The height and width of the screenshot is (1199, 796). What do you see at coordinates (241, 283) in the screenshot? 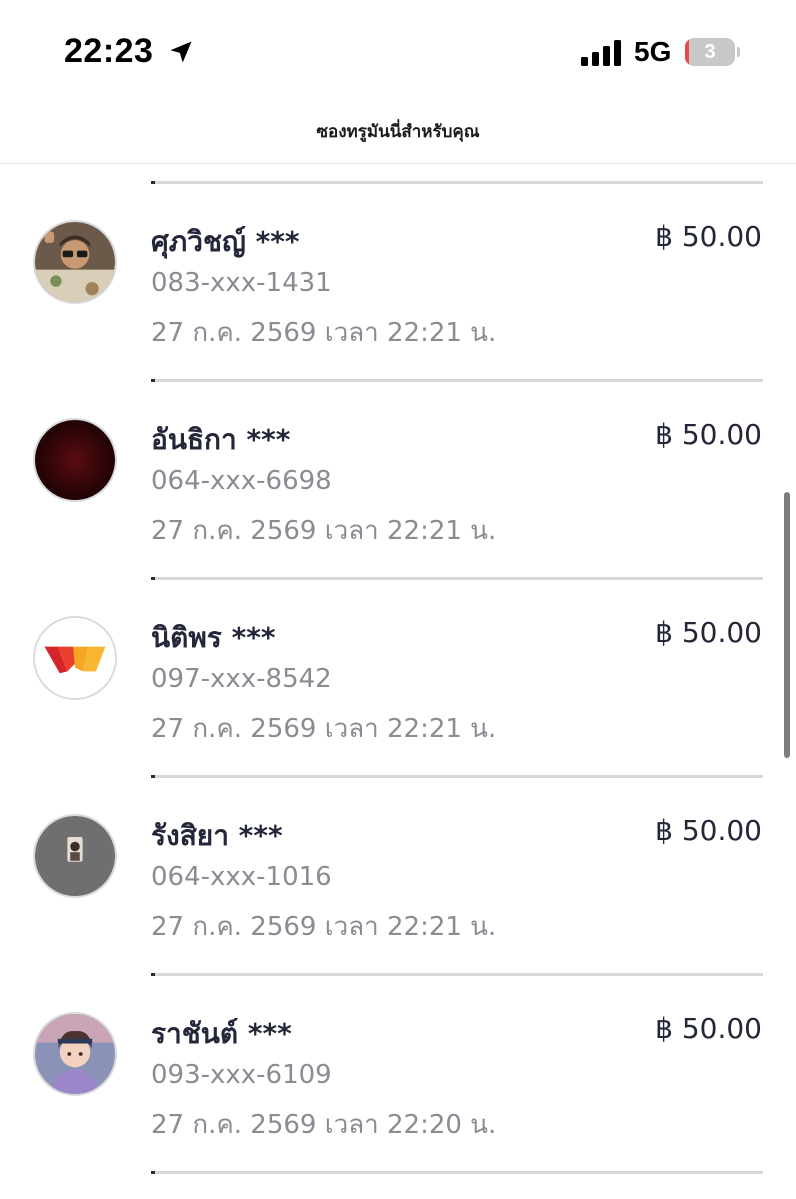
I see `transaction-phone: 083-xxx-1431` at bounding box center [241, 283].